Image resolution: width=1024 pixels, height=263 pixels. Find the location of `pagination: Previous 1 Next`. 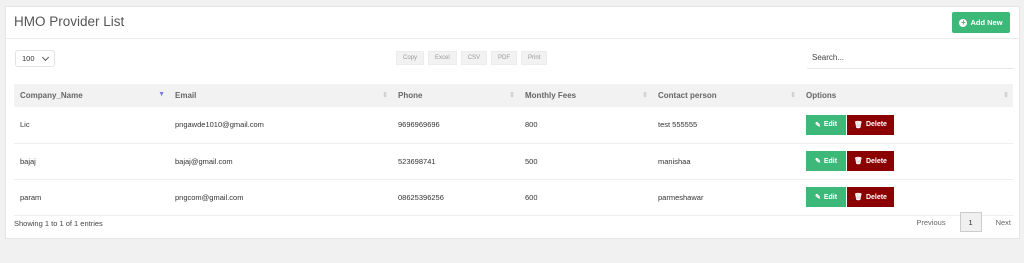

pagination: Previous 1 Next is located at coordinates (963, 222).